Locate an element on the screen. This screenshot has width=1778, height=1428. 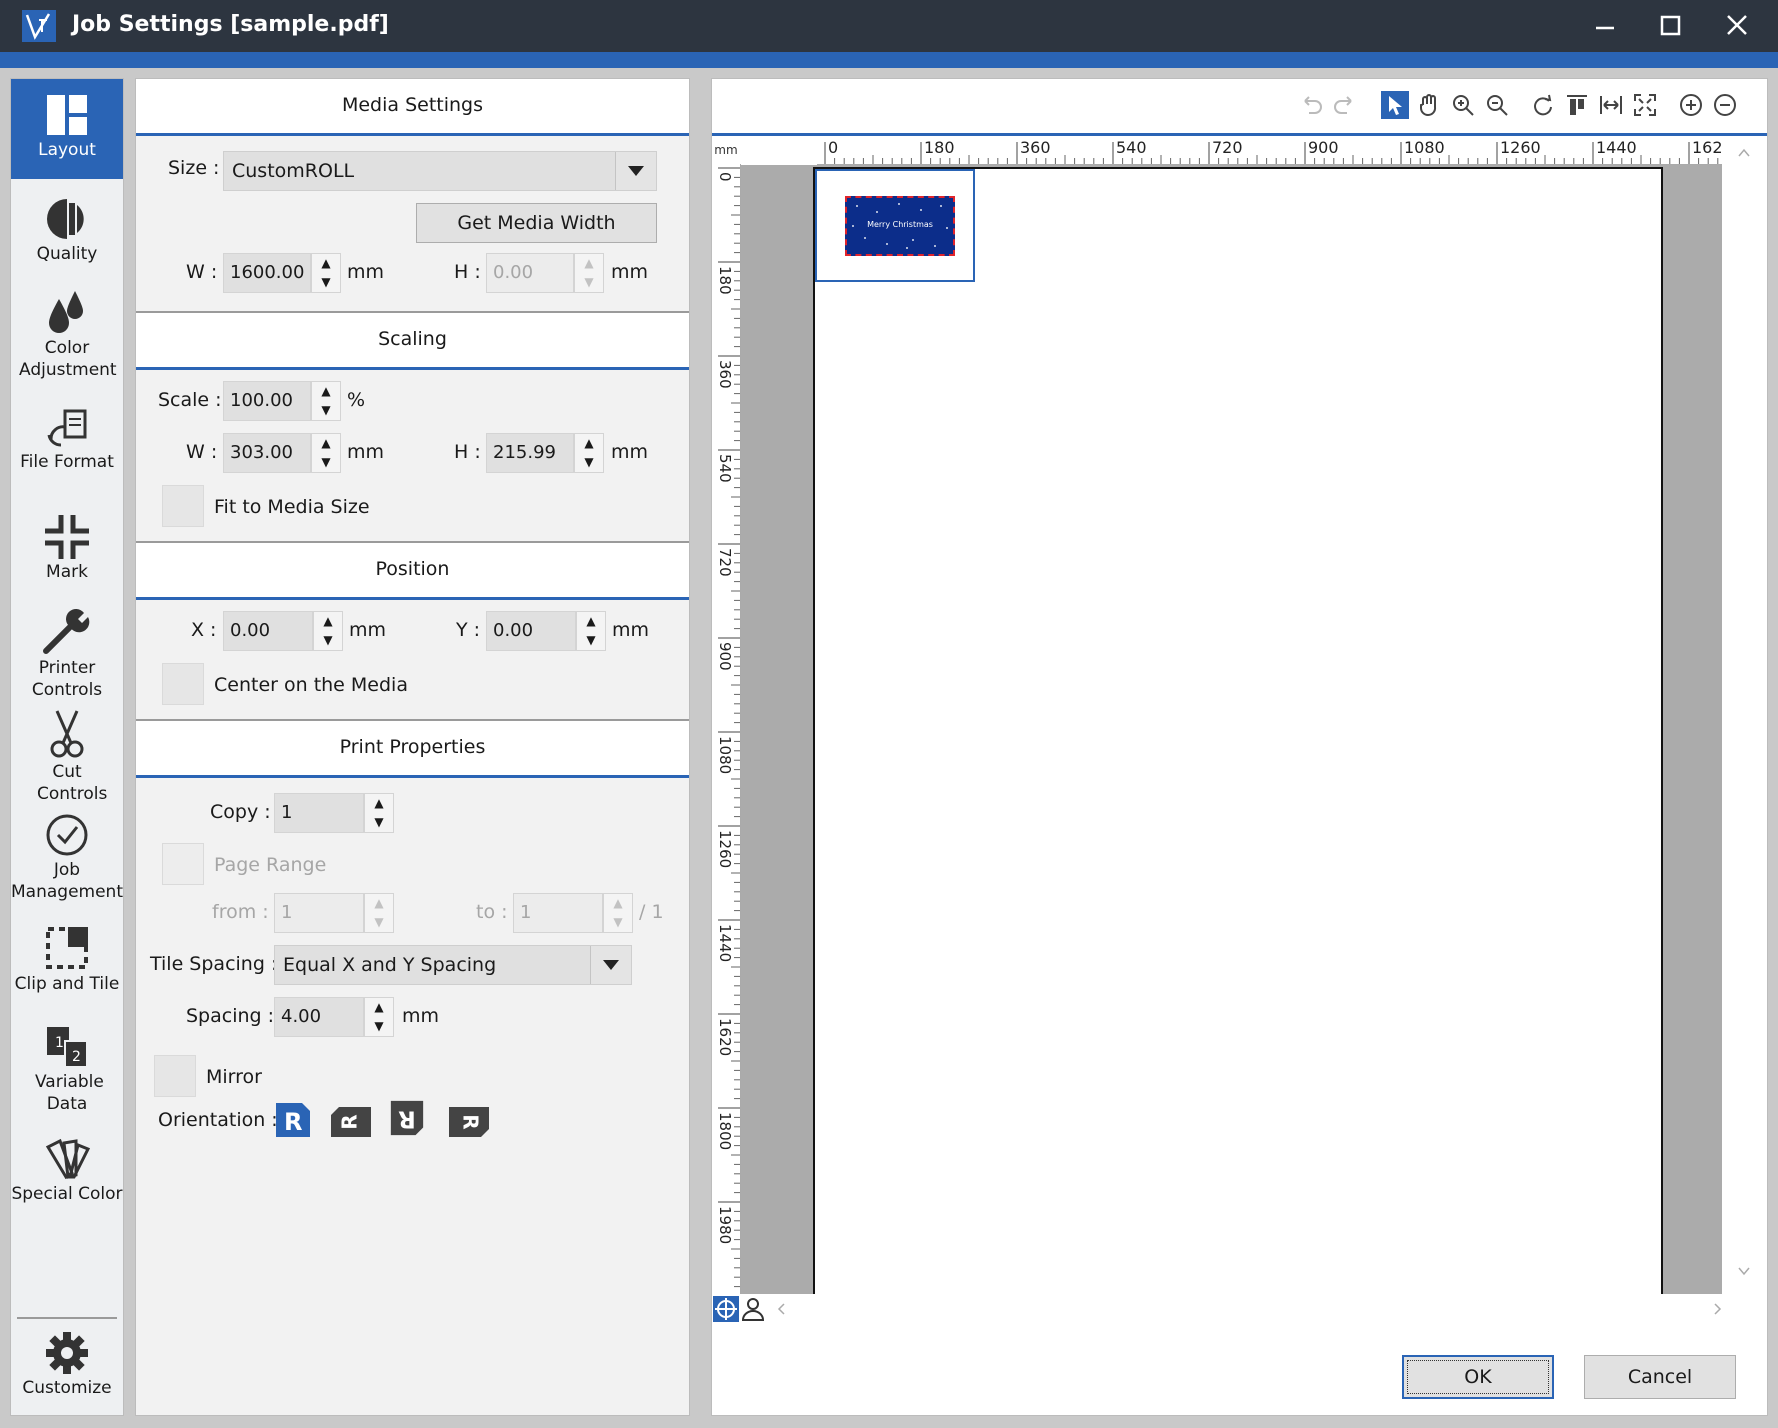
remove-circle-icon is located at coordinates (1725, 105).